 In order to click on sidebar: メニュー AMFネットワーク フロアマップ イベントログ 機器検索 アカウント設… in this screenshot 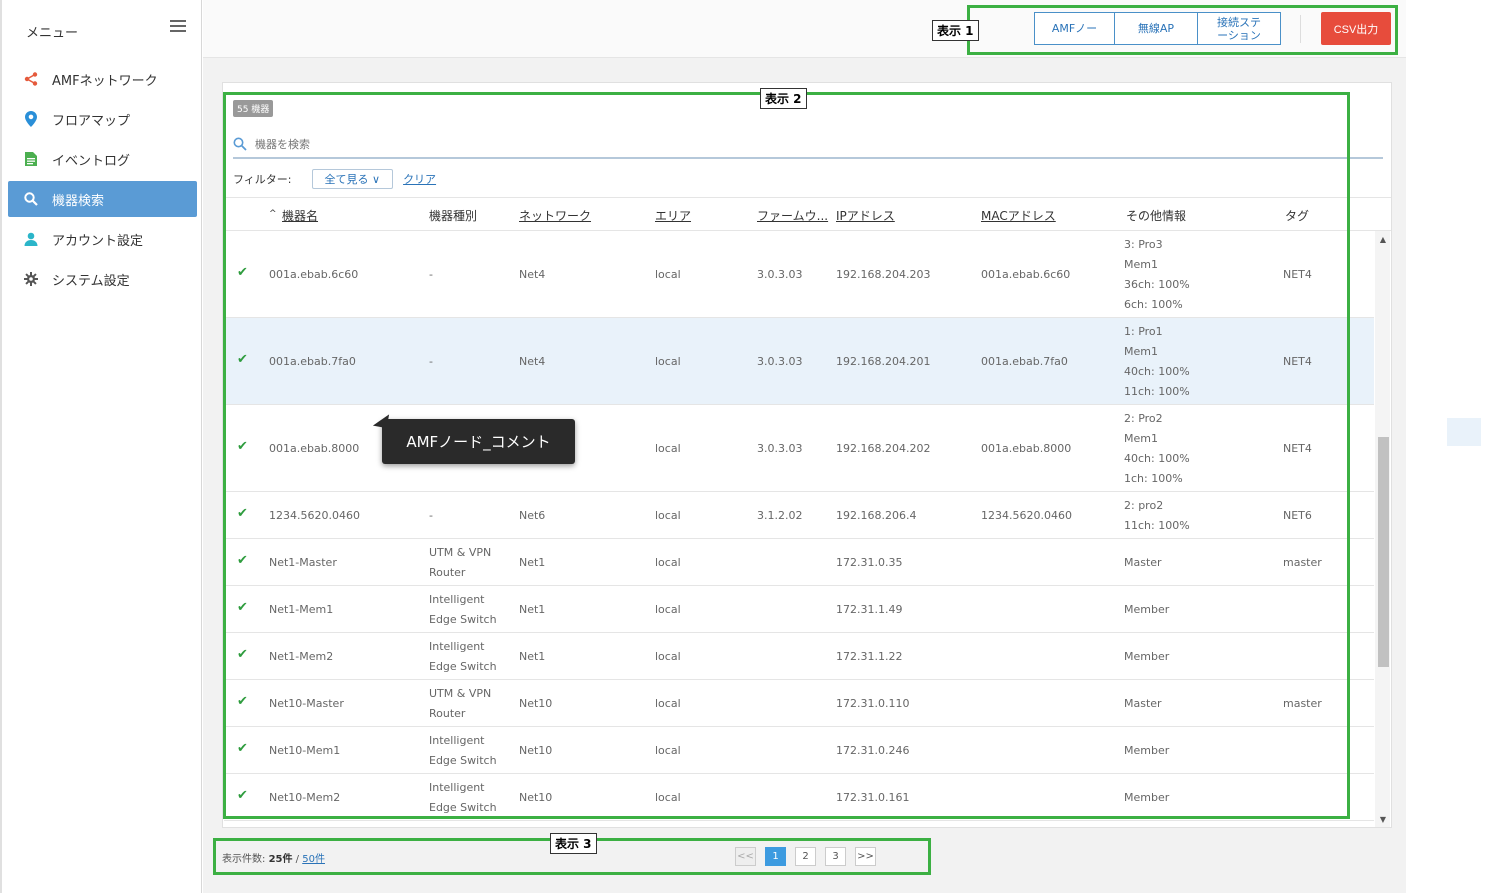, I will do `click(101, 446)`.